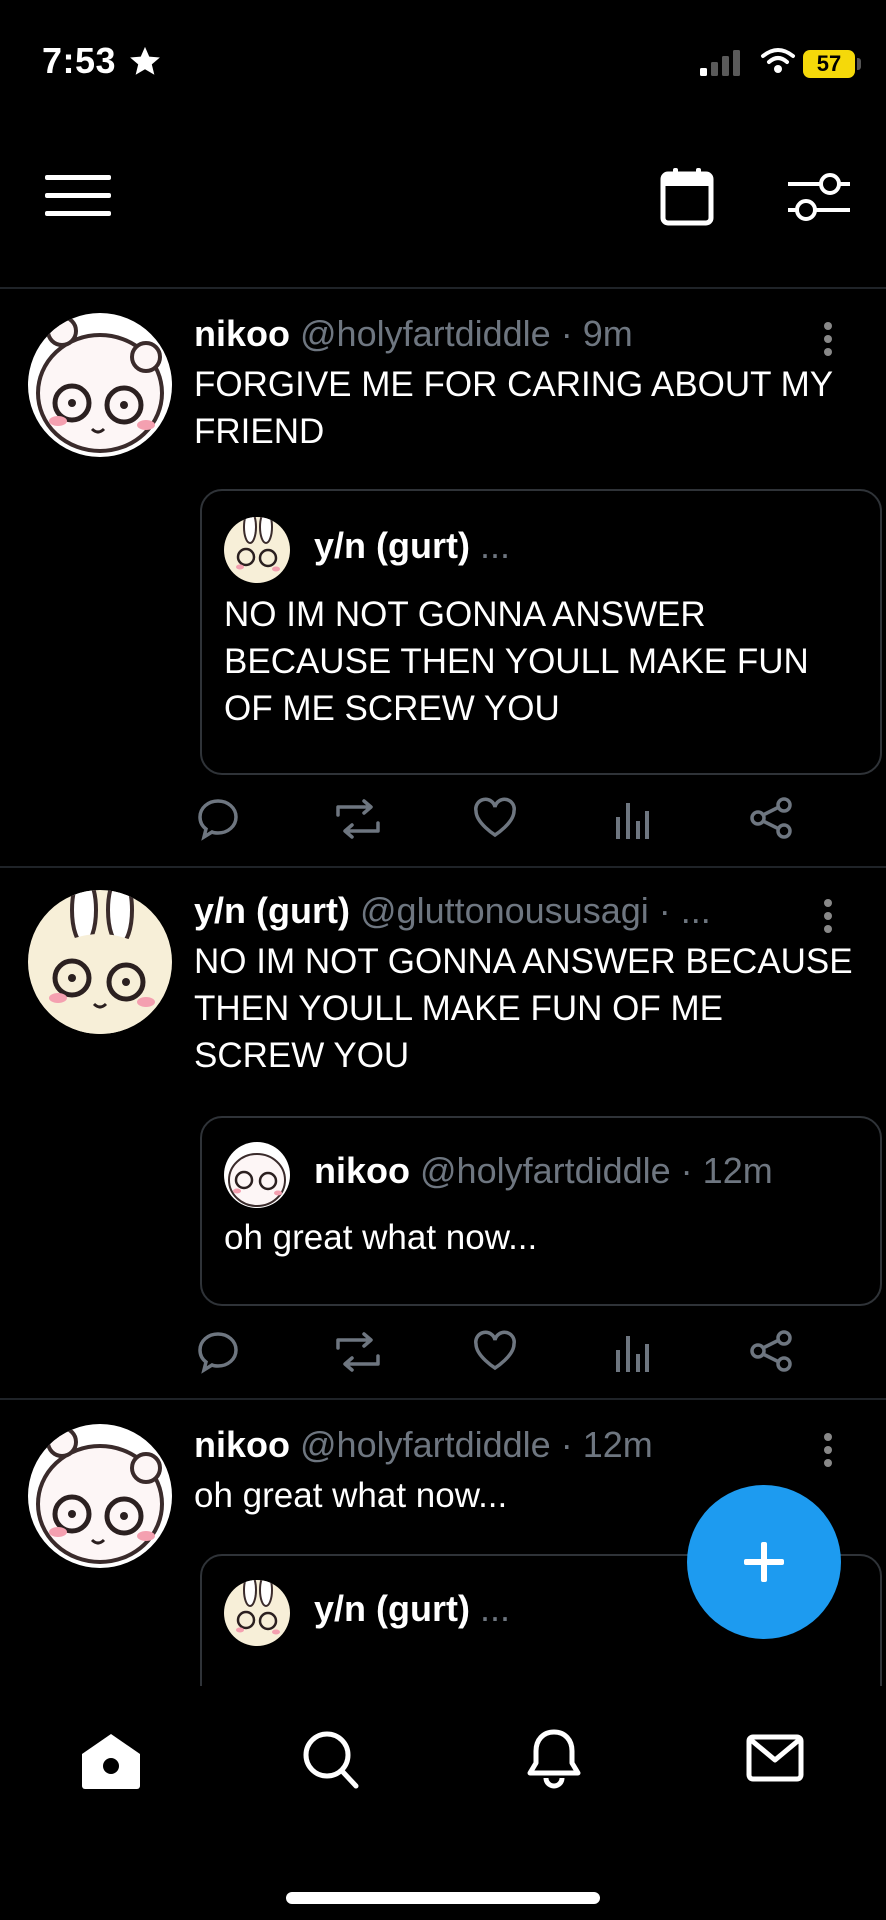 This screenshot has height=1920, width=886. What do you see at coordinates (145, 60) in the screenshot?
I see `star-icon` at bounding box center [145, 60].